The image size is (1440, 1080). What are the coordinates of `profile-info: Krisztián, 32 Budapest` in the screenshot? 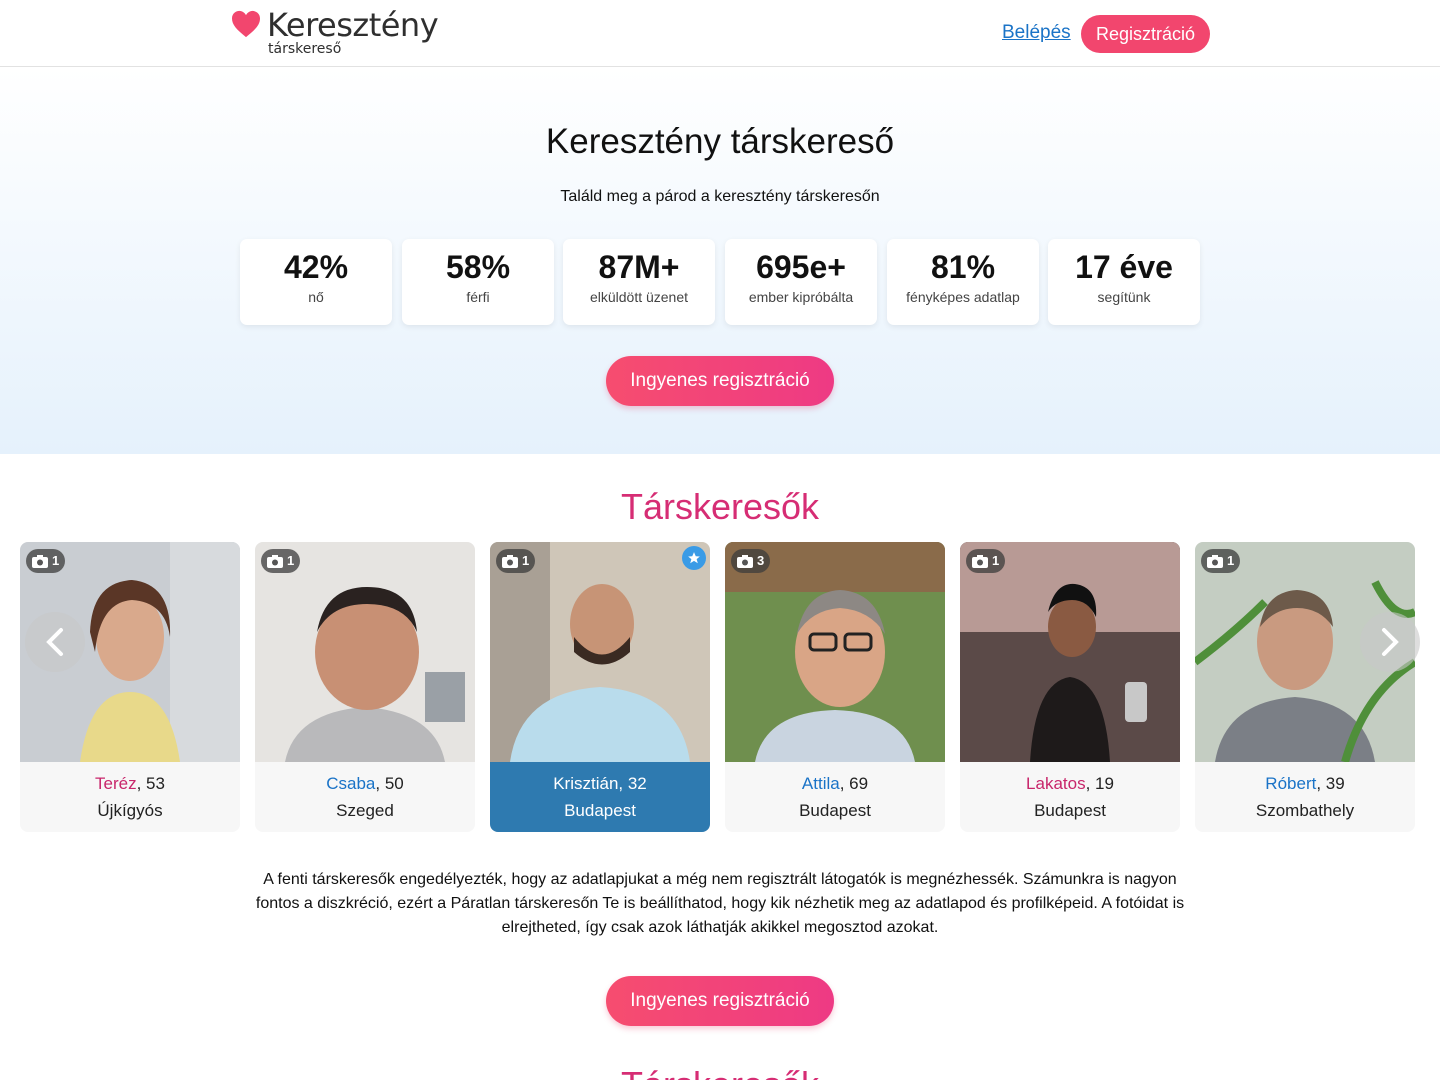 It's located at (600, 797).